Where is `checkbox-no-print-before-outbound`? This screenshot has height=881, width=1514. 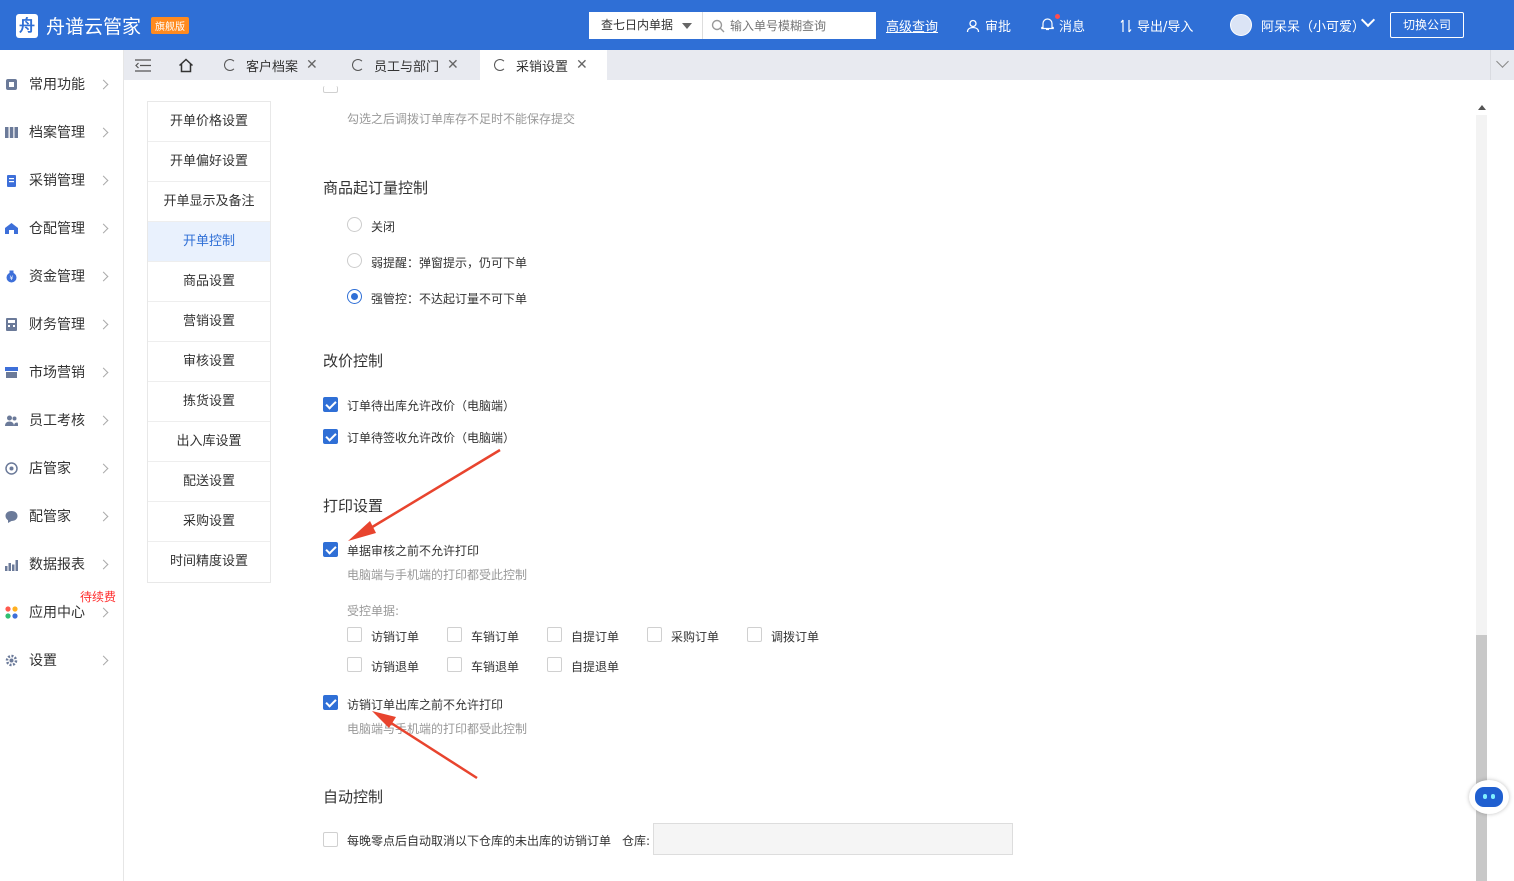
checkbox-no-print-before-outbound is located at coordinates (330, 702).